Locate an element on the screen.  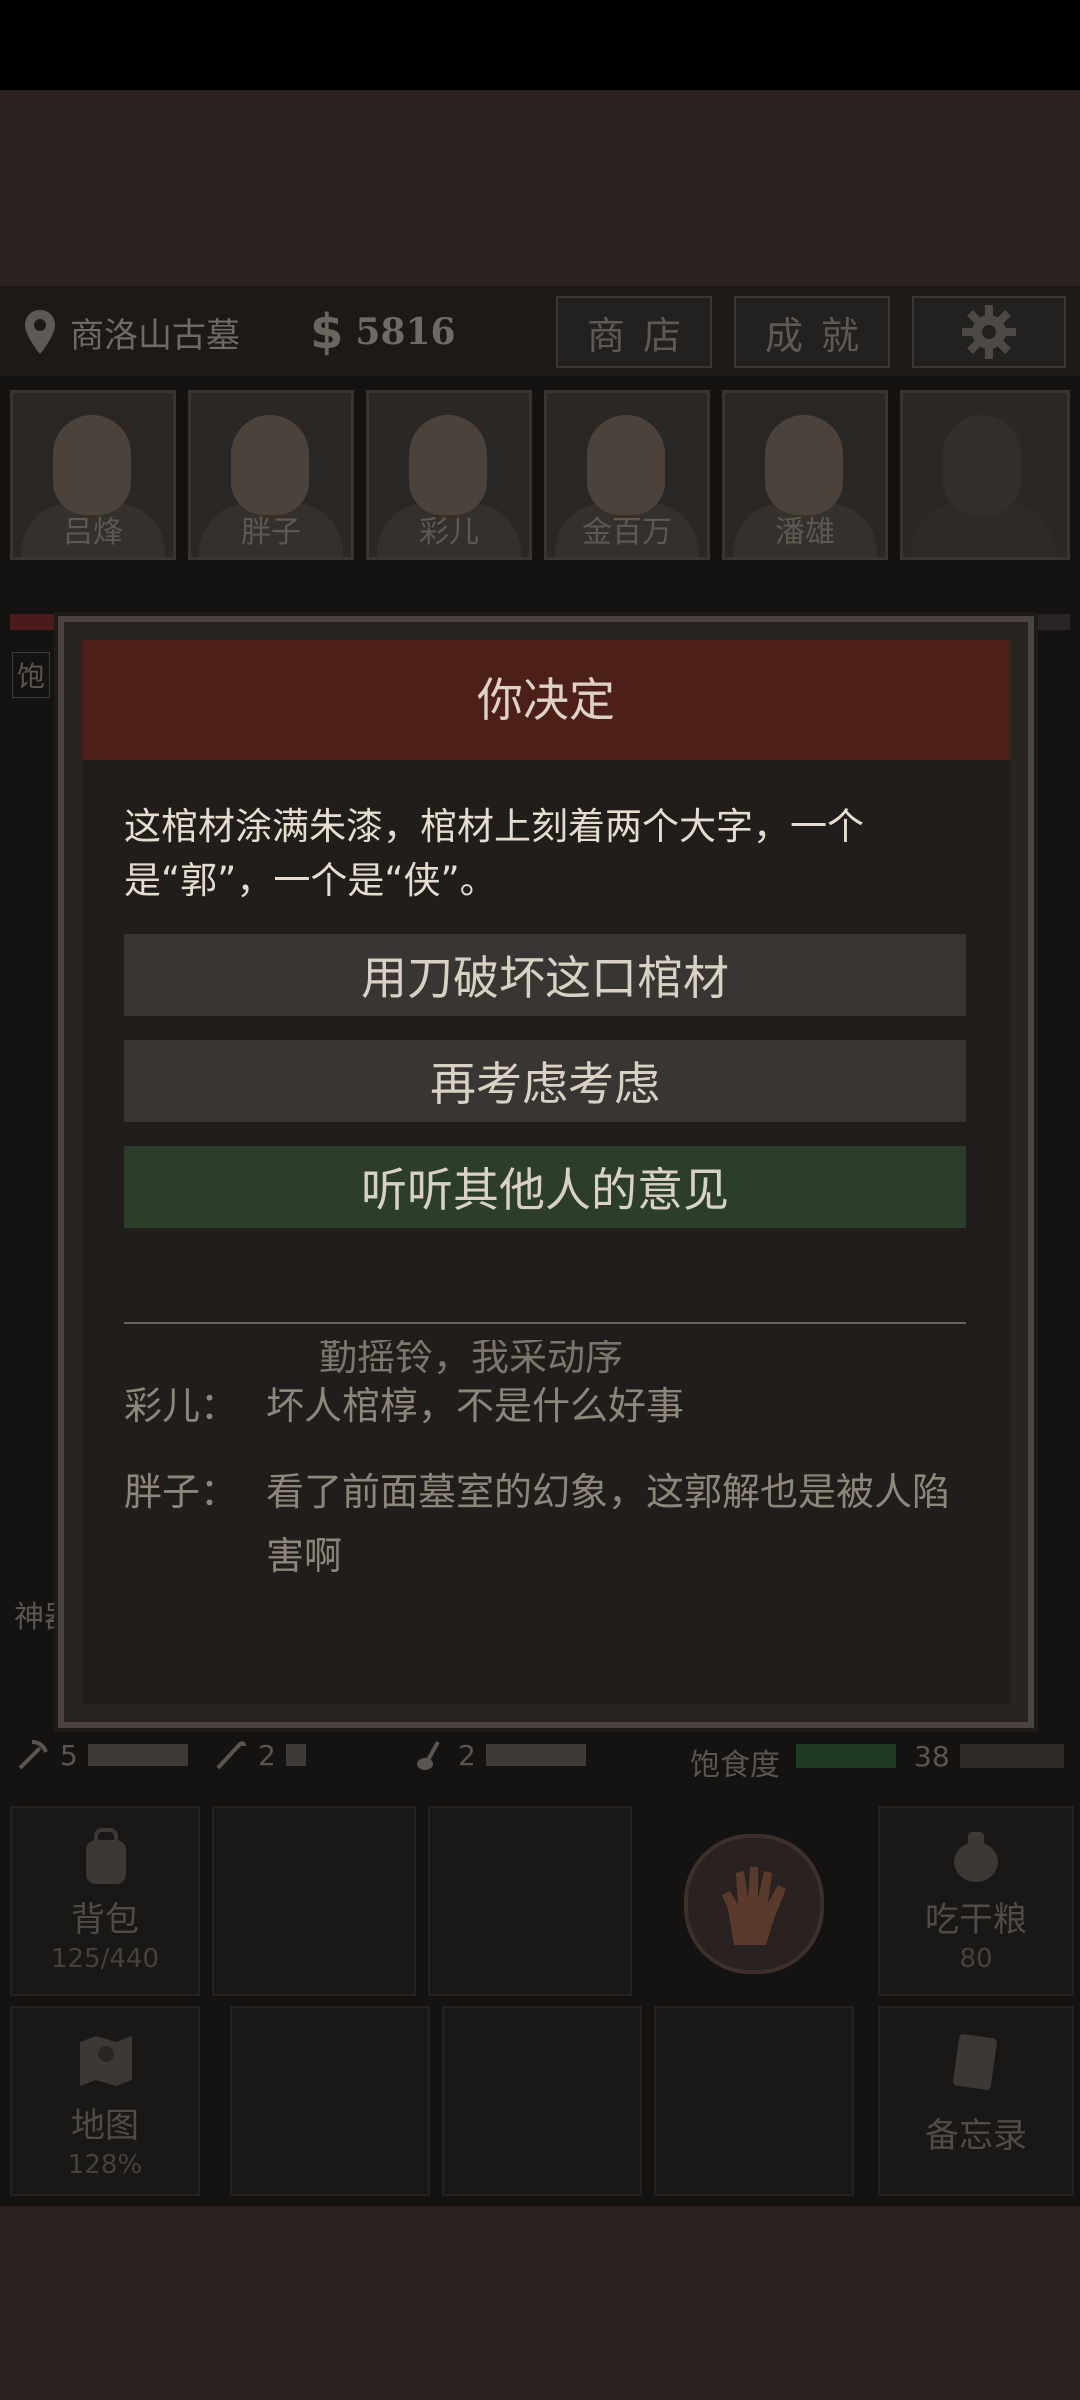
tool-crowbar: 2 is located at coordinates (260, 1755).